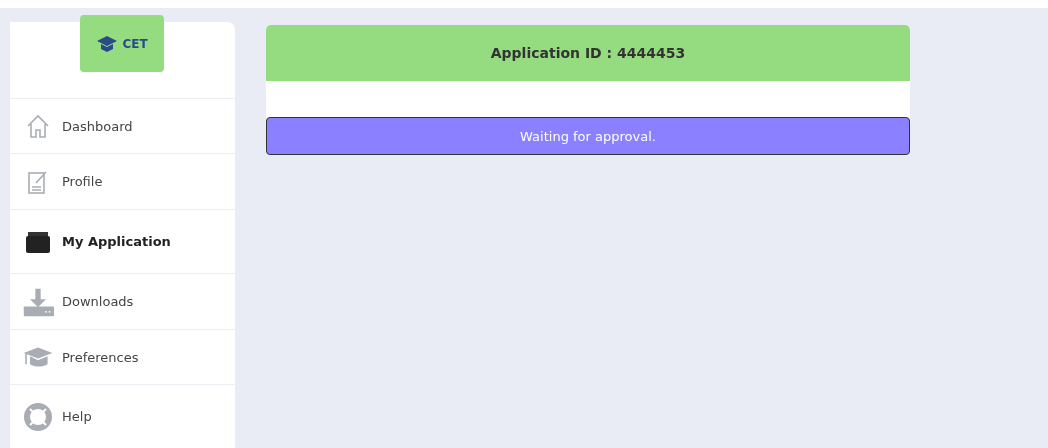 This screenshot has width=1048, height=448. What do you see at coordinates (588, 53) in the screenshot?
I see `application-id-header: Application ID : 4444453` at bounding box center [588, 53].